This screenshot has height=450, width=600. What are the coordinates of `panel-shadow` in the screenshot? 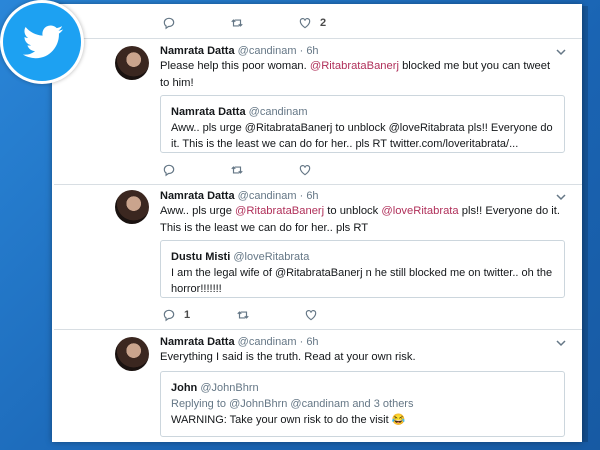 It's located at (585, 224).